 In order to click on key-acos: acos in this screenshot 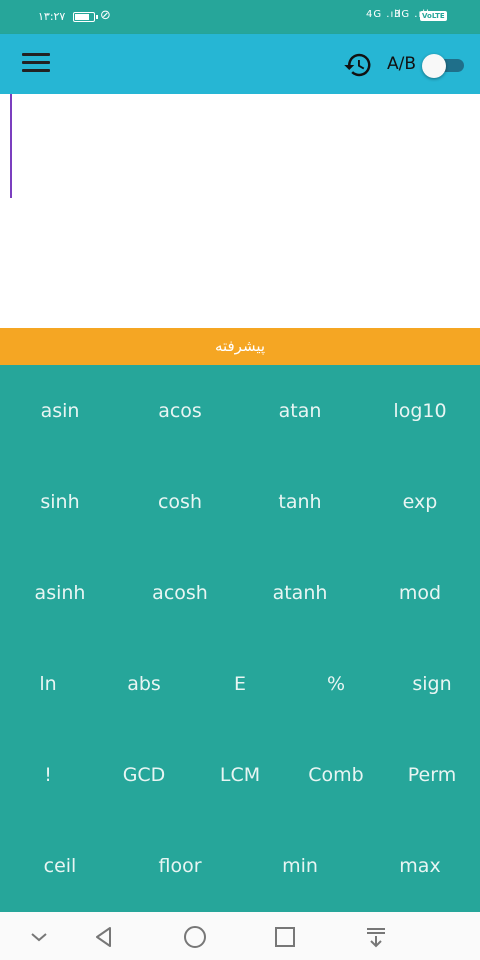, I will do `click(180, 410)`.